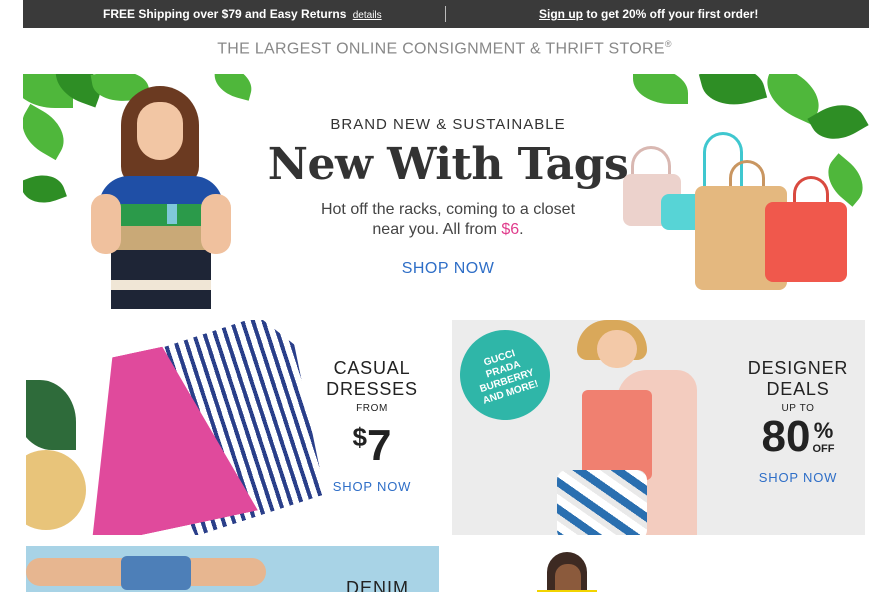 The image size is (889, 592). I want to click on hero-subtitle-line1: Hot off the racks, coming to a closet, so click(448, 209).